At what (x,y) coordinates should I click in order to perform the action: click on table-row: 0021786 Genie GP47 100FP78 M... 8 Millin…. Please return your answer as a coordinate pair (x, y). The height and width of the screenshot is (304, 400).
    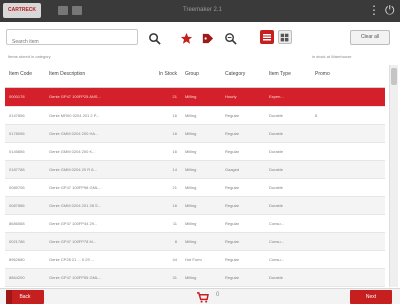
    Looking at the image, I should click on (195, 241).